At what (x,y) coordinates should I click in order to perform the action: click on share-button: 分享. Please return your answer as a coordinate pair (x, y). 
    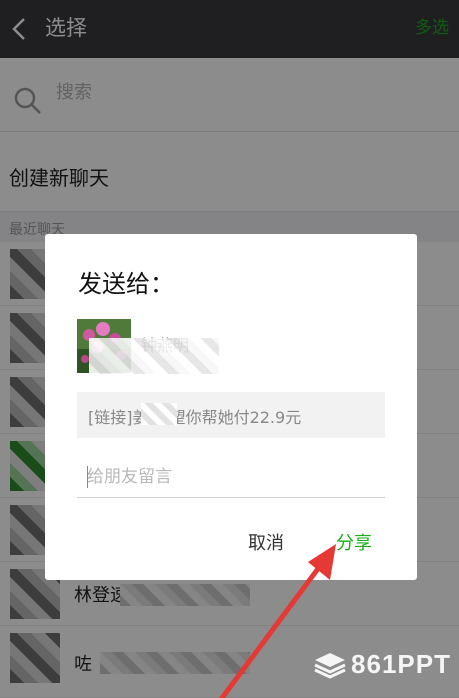
    Looking at the image, I should click on (354, 542).